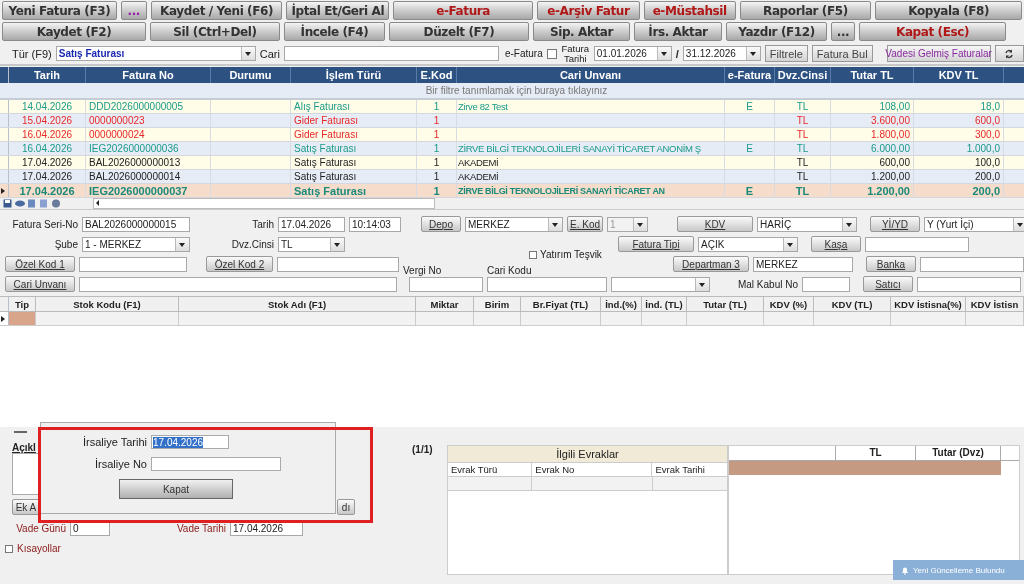 The width and height of the screenshot is (1024, 584). I want to click on column-header: Evrak Tarihi, so click(689, 469).